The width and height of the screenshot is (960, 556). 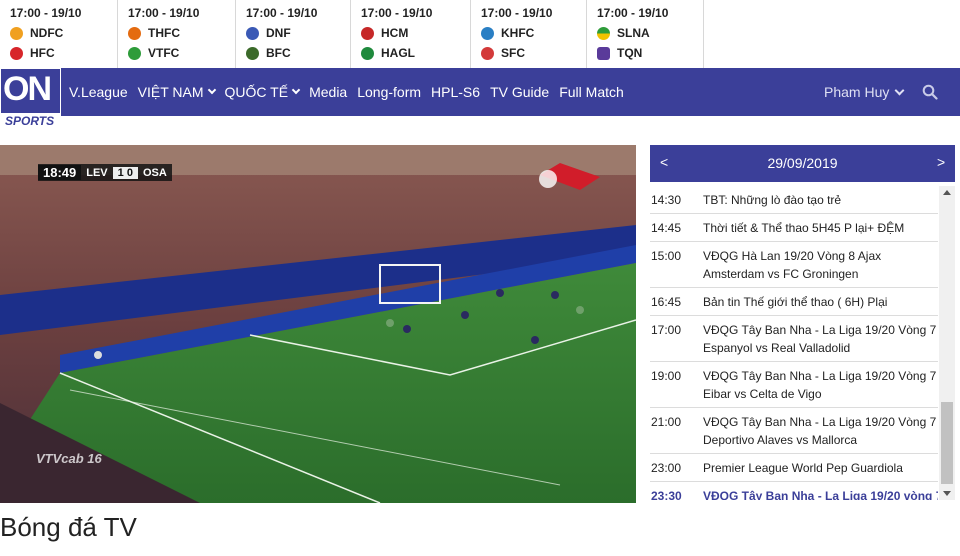 I want to click on home-team: HCM, so click(x=415, y=33).